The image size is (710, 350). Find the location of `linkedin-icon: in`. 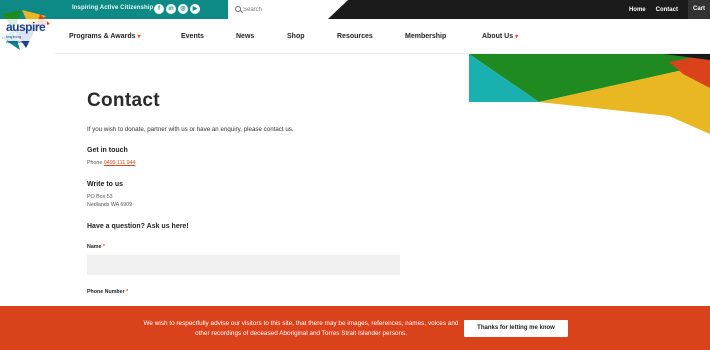

linkedin-icon: in is located at coordinates (171, 9).